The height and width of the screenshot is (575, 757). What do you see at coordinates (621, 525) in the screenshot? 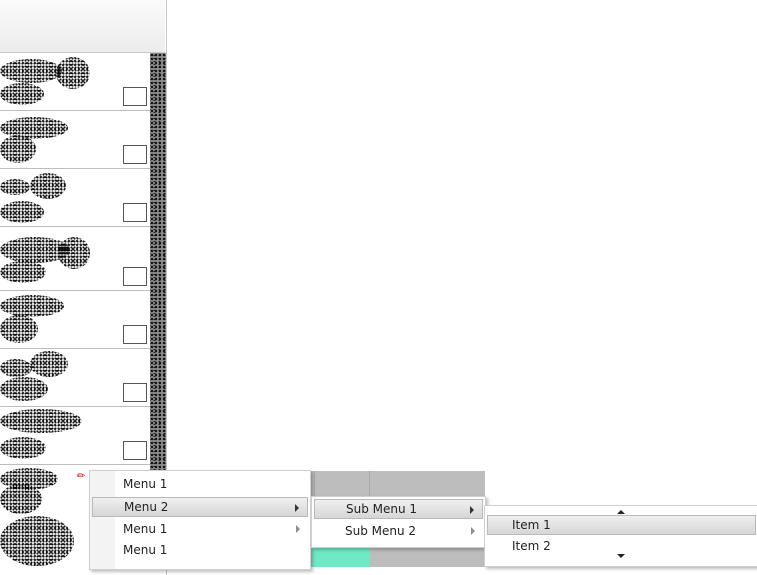
I see `menu-item-item-1: Item 1` at bounding box center [621, 525].